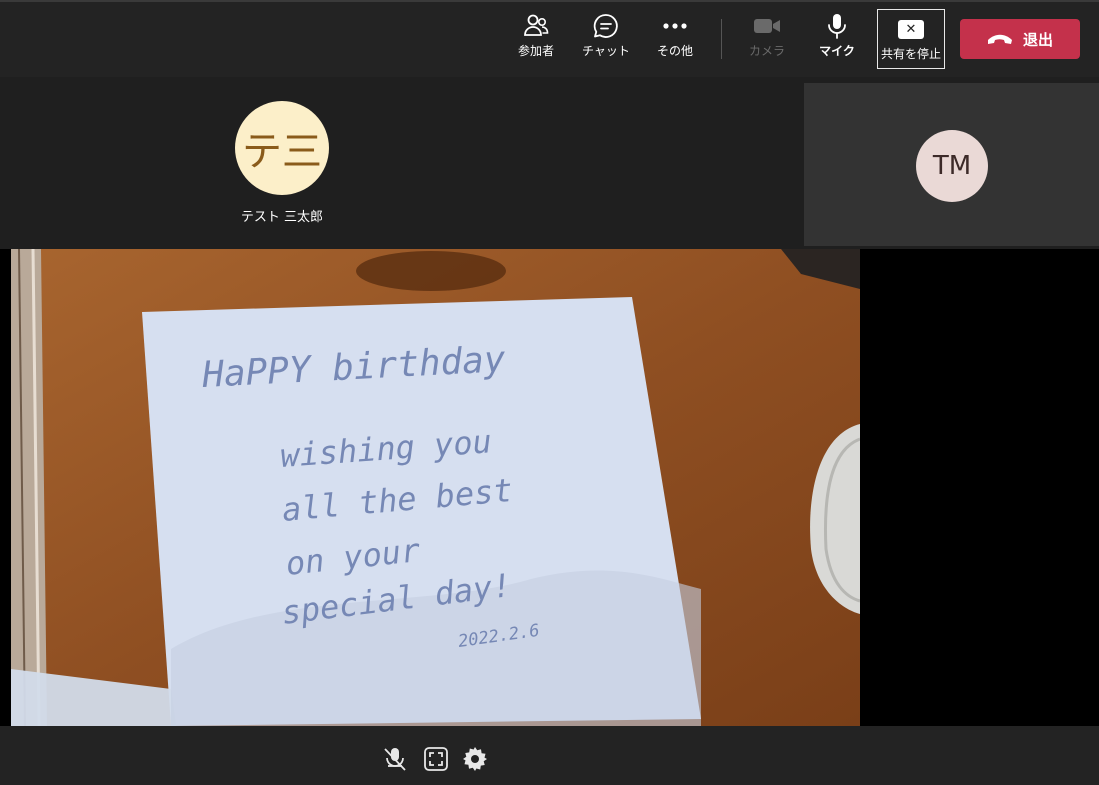  What do you see at coordinates (675, 26) in the screenshot?
I see `more-icon` at bounding box center [675, 26].